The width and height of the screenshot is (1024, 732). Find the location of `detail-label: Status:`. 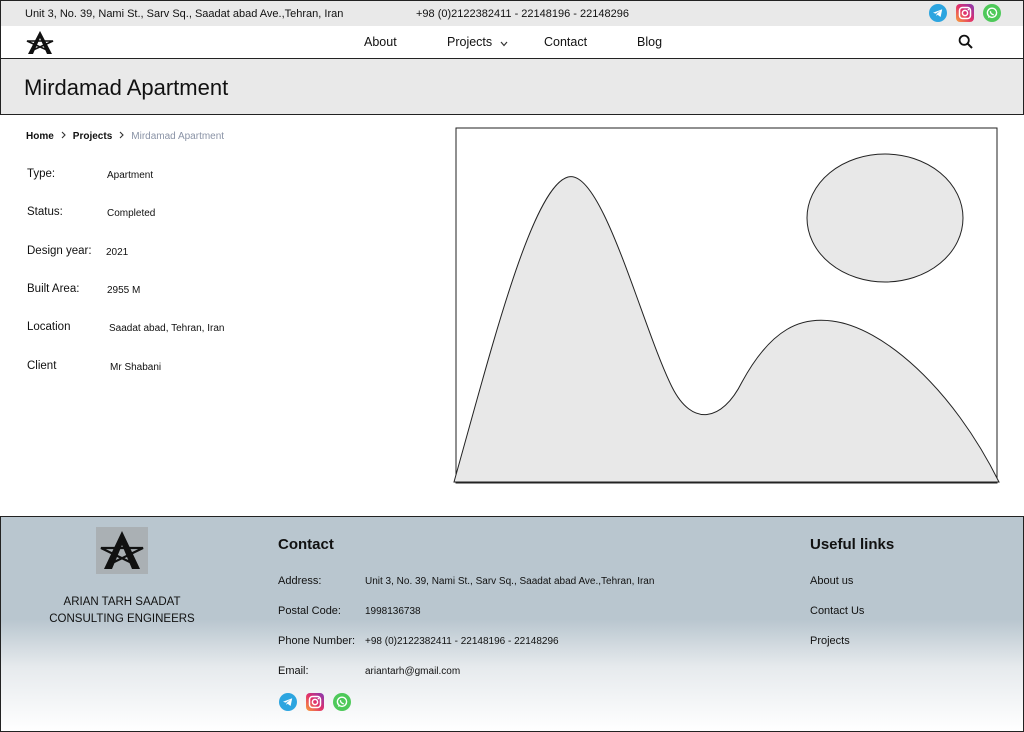

detail-label: Status: is located at coordinates (45, 212).